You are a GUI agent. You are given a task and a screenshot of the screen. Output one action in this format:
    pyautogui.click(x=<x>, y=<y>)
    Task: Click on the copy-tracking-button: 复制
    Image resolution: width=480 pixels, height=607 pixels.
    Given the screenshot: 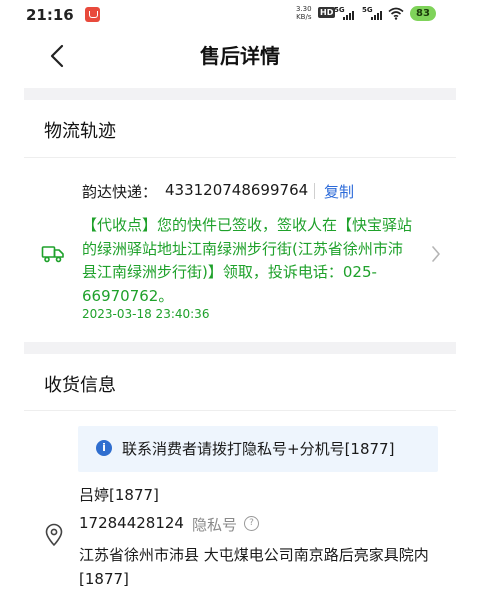 What is the action you would take?
    pyautogui.click(x=339, y=191)
    